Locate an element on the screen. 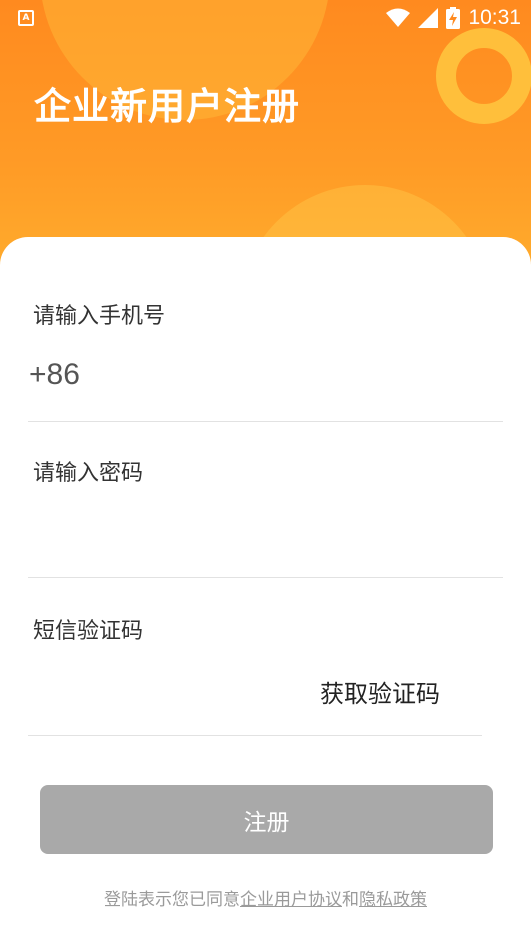 Image resolution: width=531 pixels, height=947 pixels. user-agreement-link: 企业用户协议 is located at coordinates (291, 900).